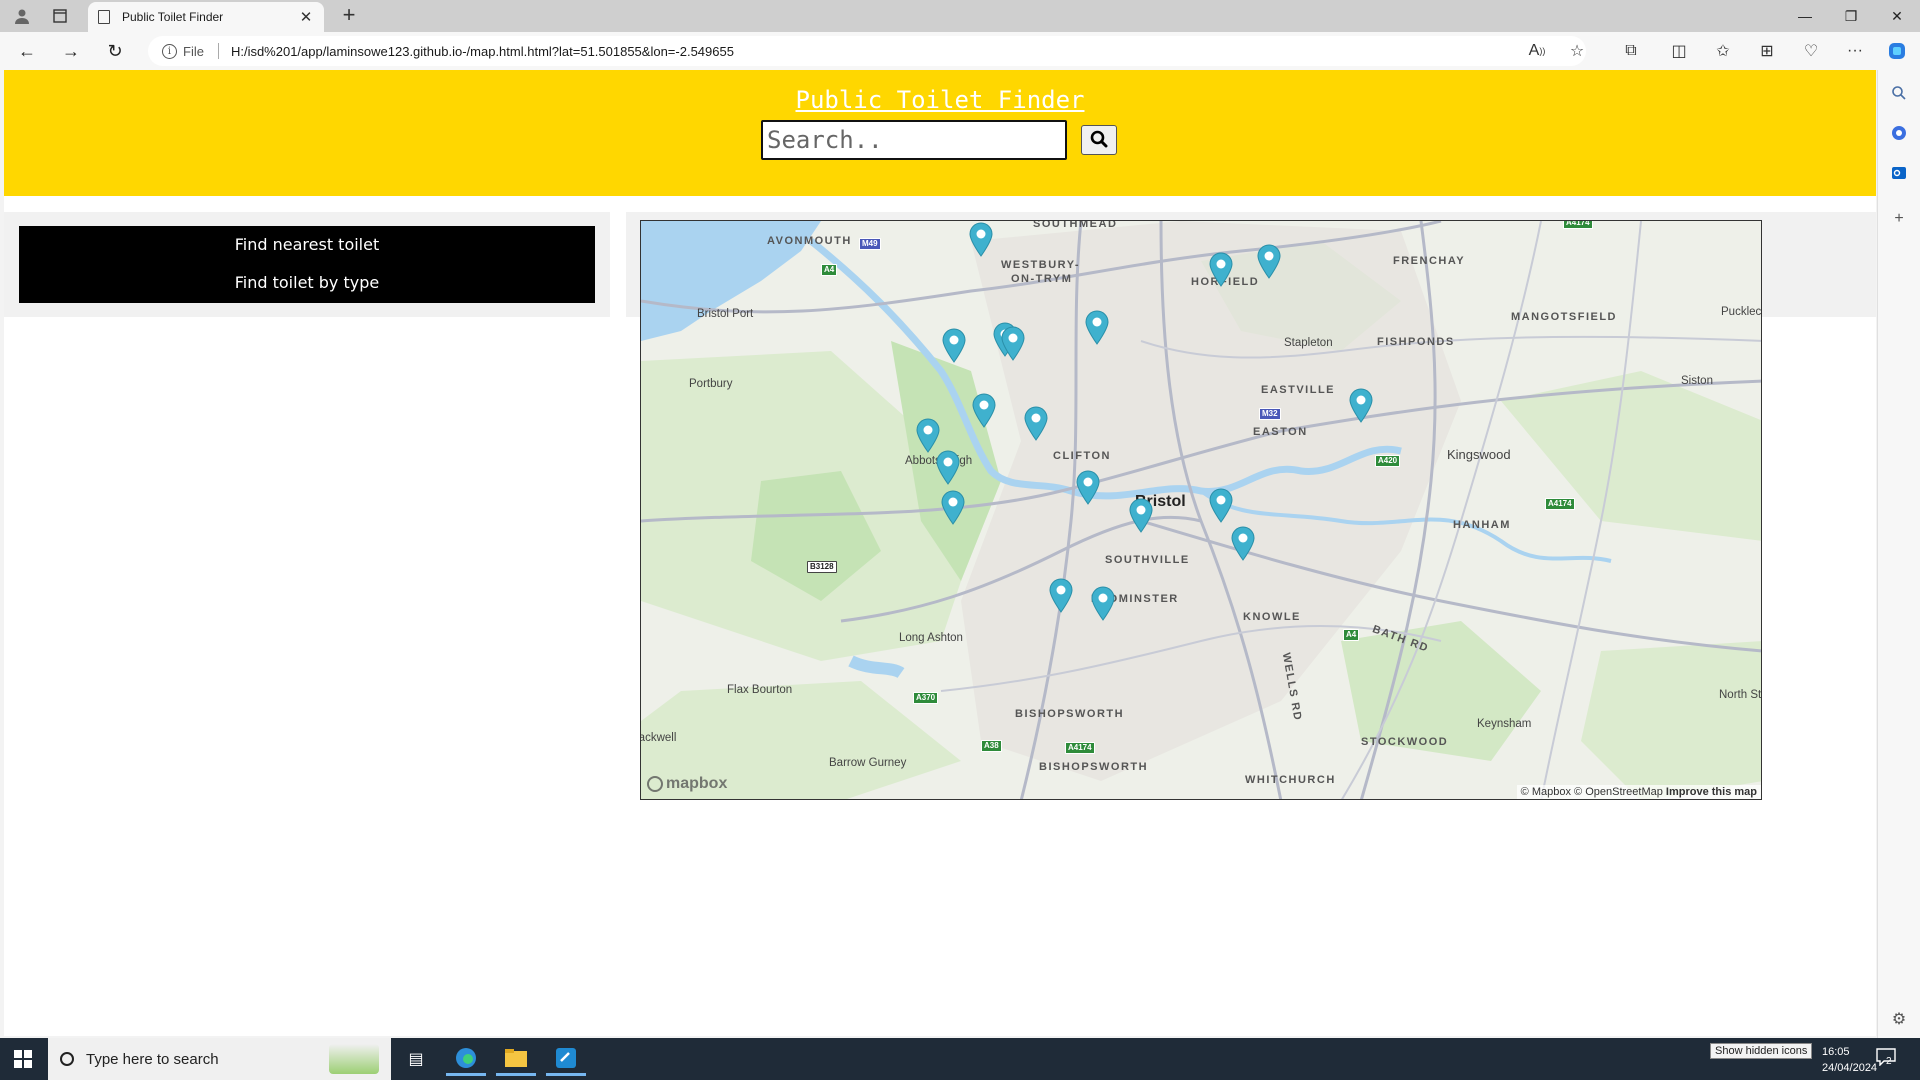 This screenshot has height=1080, width=1920. Describe the element at coordinates (71, 51) in the screenshot. I see `forward-icon: →` at that location.